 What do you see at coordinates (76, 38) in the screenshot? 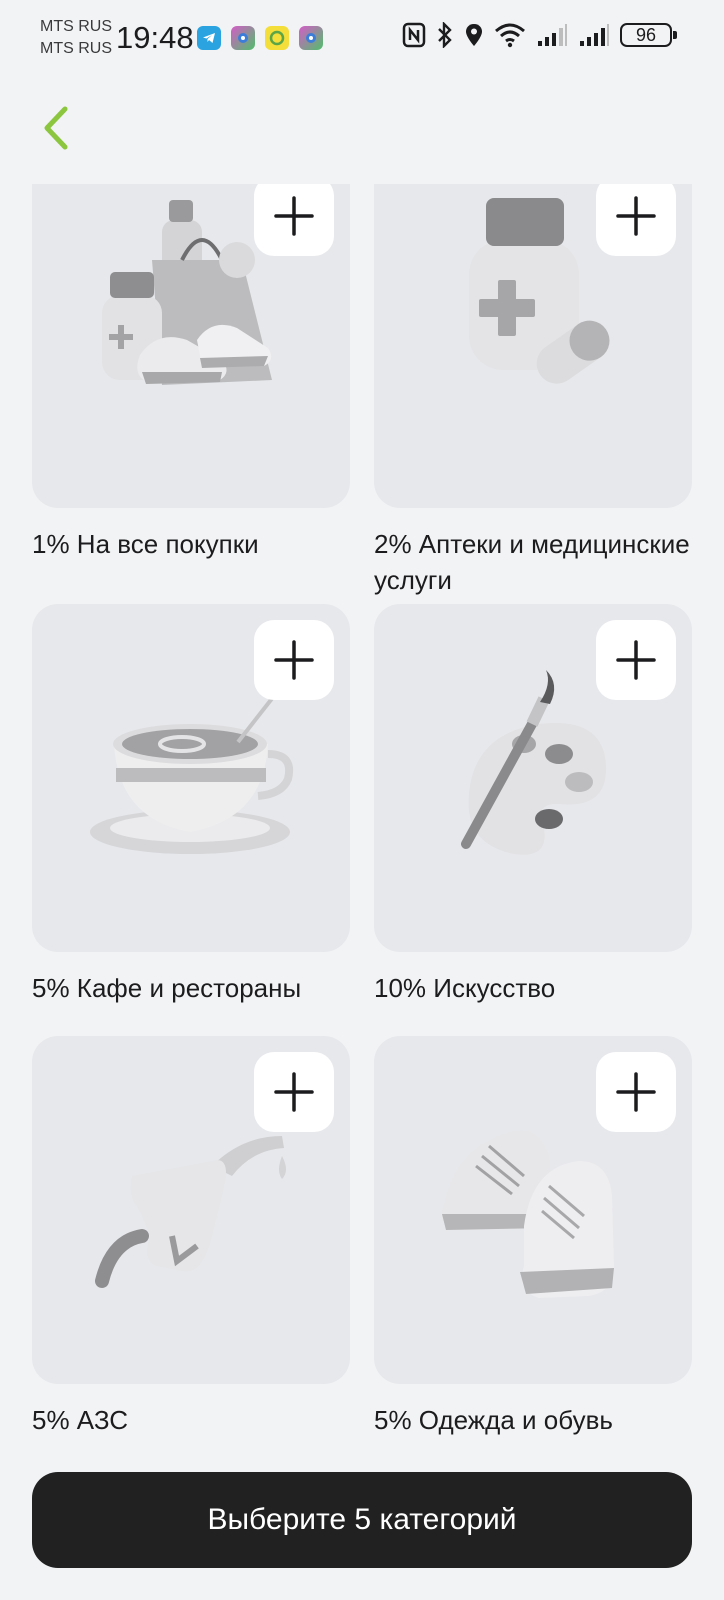
I see `carrier-info: MTS RUS MTS RUS` at bounding box center [76, 38].